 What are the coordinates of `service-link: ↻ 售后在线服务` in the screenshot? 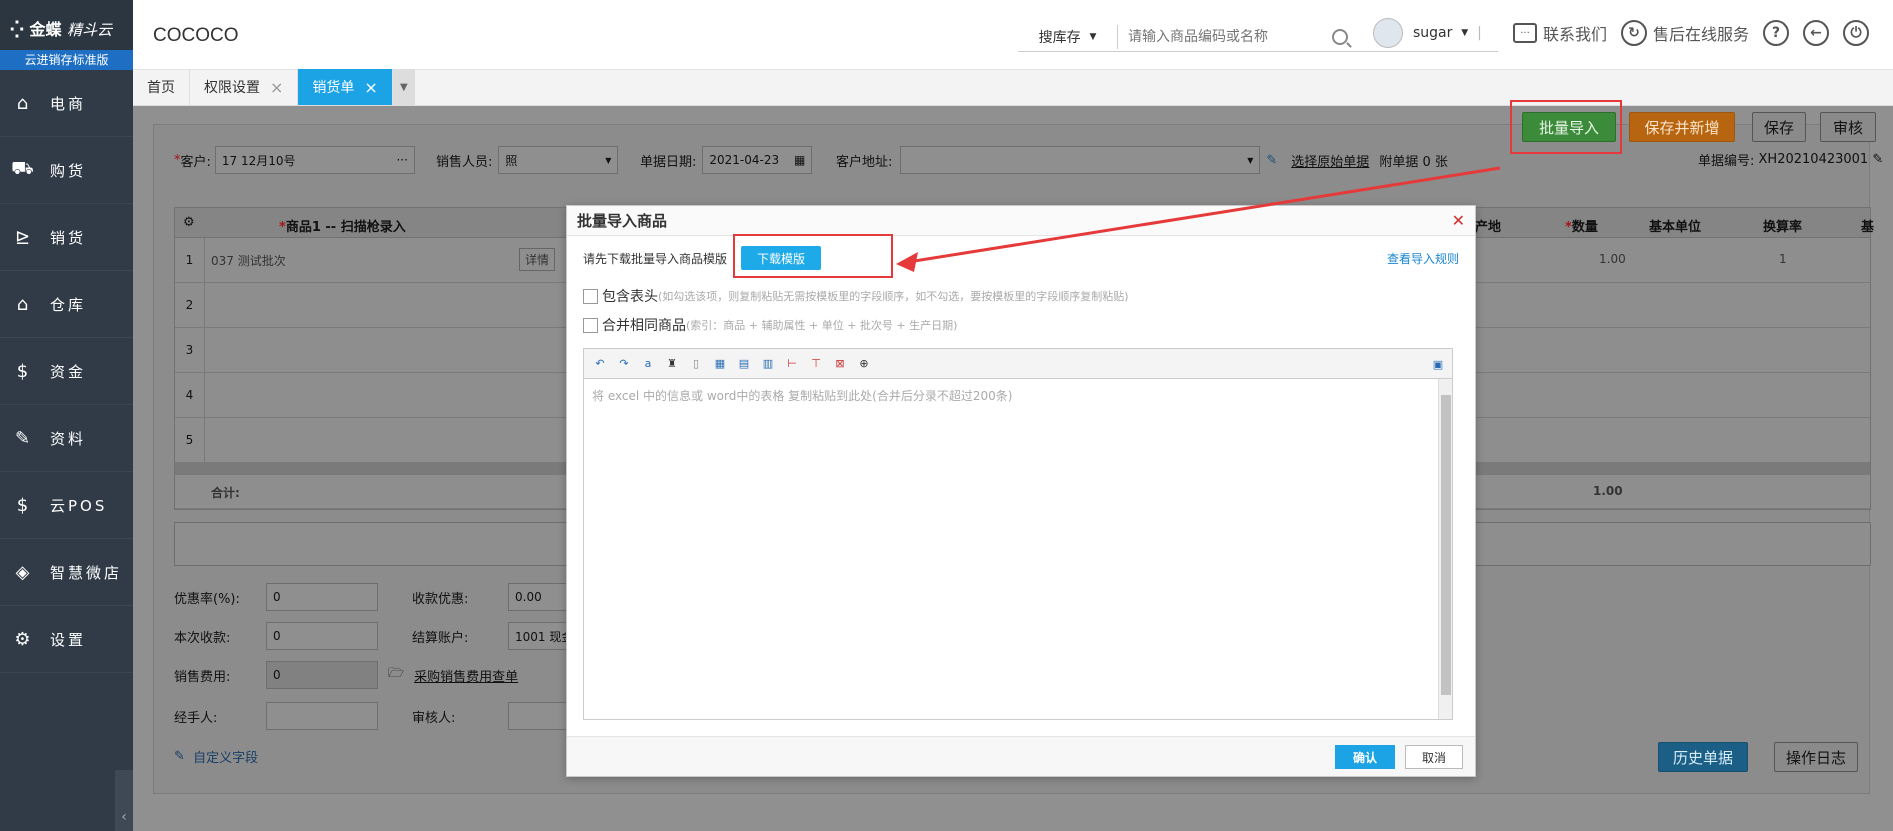 It's located at (1685, 33).